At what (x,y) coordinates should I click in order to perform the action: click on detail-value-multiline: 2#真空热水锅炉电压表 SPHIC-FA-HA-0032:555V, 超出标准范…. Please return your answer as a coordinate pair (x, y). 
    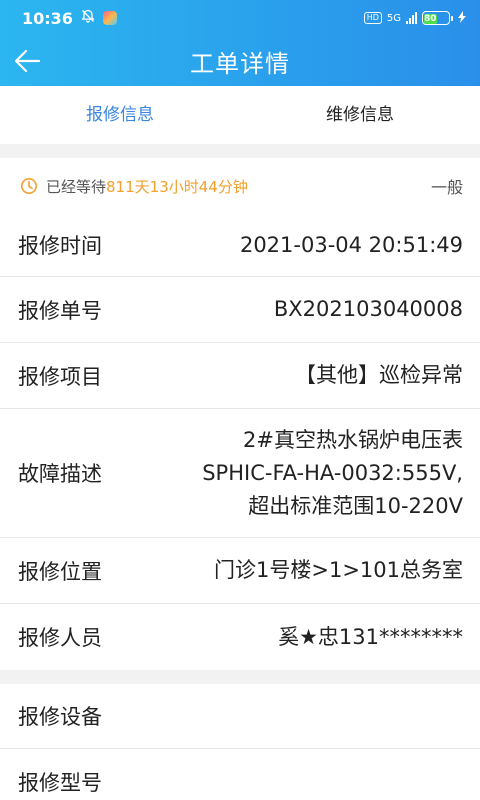
    Looking at the image, I should click on (332, 473).